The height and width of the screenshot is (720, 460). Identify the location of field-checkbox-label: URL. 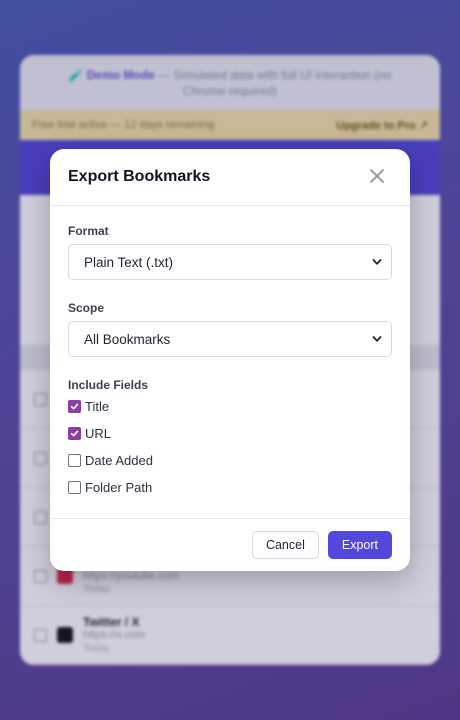
(98, 433).